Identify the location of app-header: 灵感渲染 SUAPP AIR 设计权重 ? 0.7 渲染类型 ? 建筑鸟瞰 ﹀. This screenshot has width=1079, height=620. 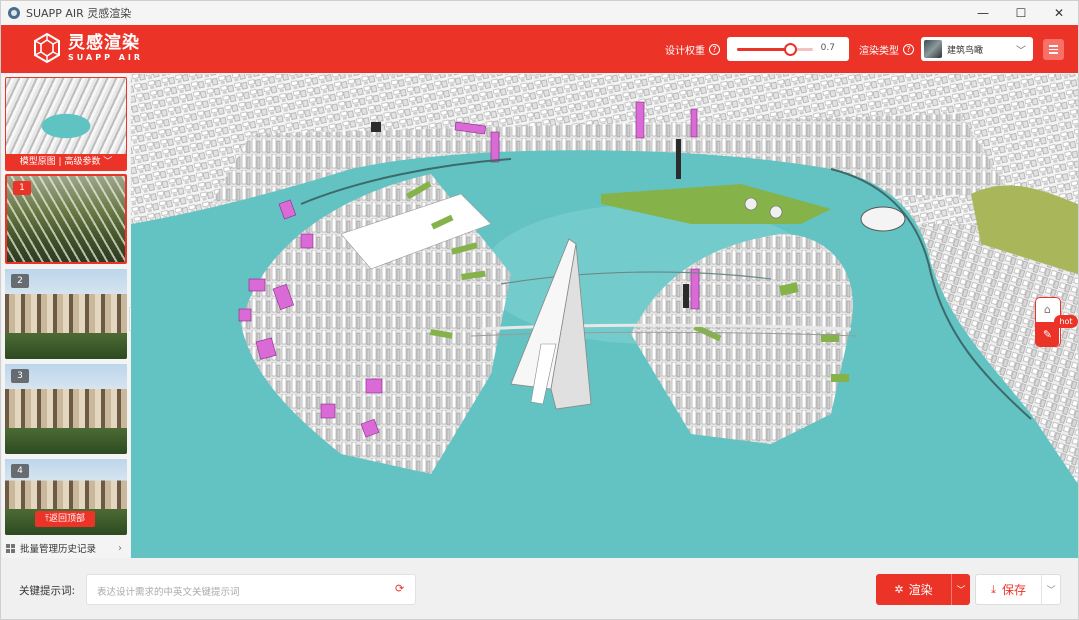
(539, 49).